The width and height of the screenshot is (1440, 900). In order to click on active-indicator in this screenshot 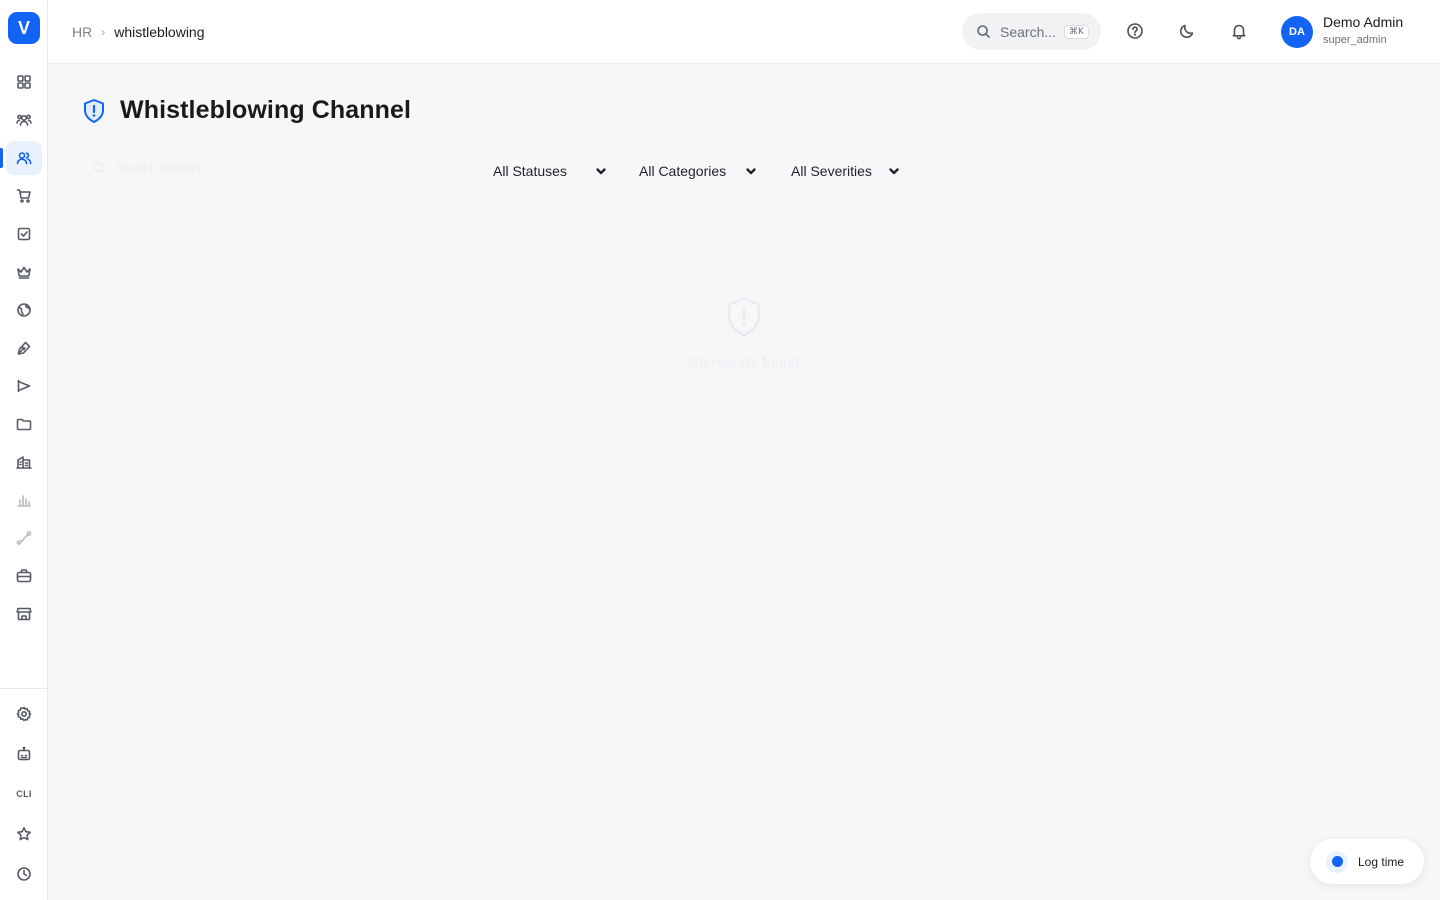, I will do `click(1, 158)`.